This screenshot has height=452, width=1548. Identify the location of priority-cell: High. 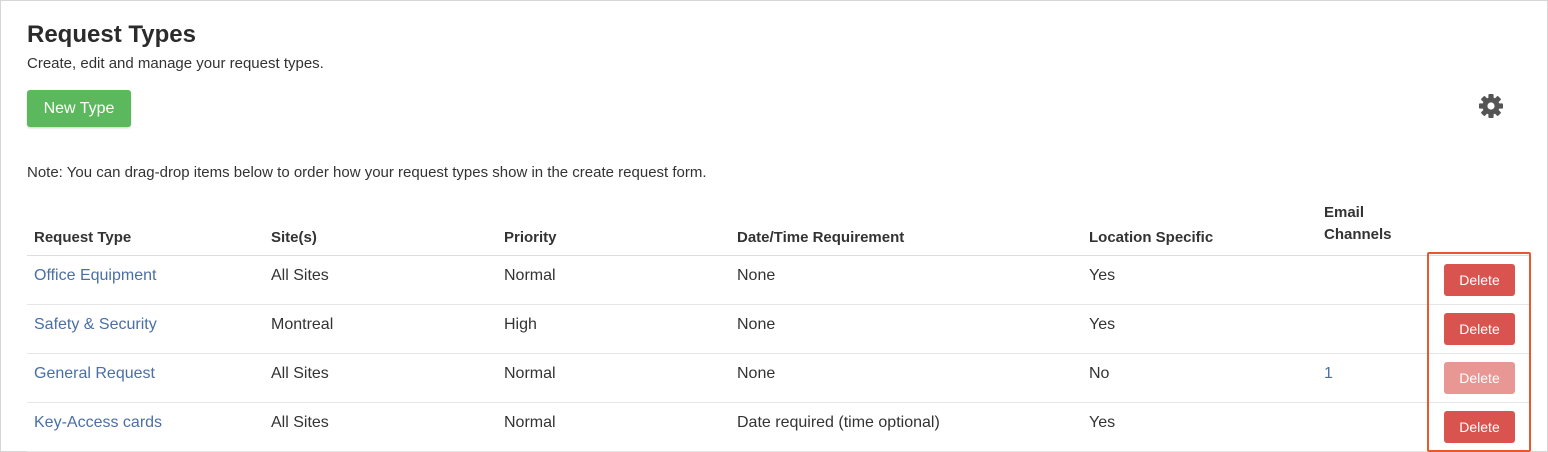
(520, 324).